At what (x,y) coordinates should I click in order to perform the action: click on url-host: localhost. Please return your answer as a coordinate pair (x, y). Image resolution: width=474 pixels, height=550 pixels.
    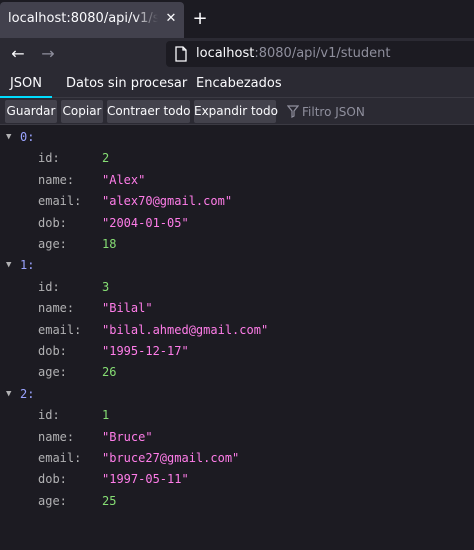
    Looking at the image, I should click on (225, 53).